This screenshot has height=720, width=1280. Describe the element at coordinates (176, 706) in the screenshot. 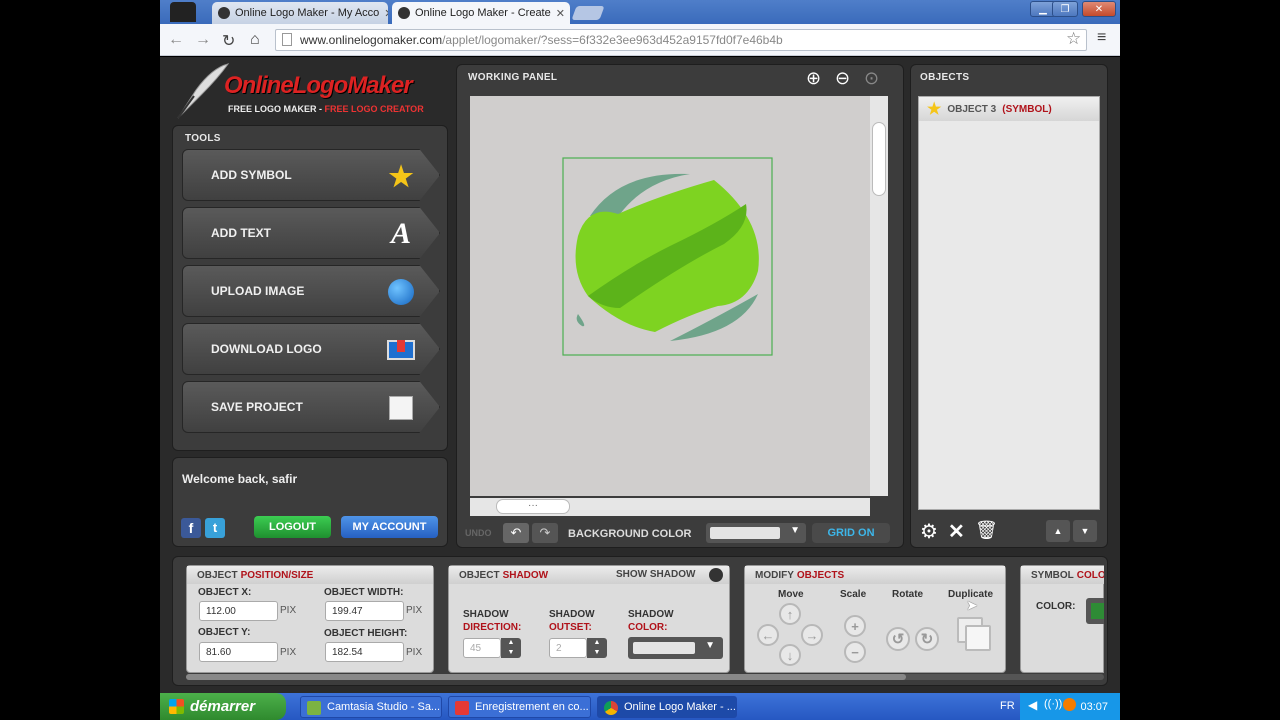

I see `windows-logo-icon` at that location.